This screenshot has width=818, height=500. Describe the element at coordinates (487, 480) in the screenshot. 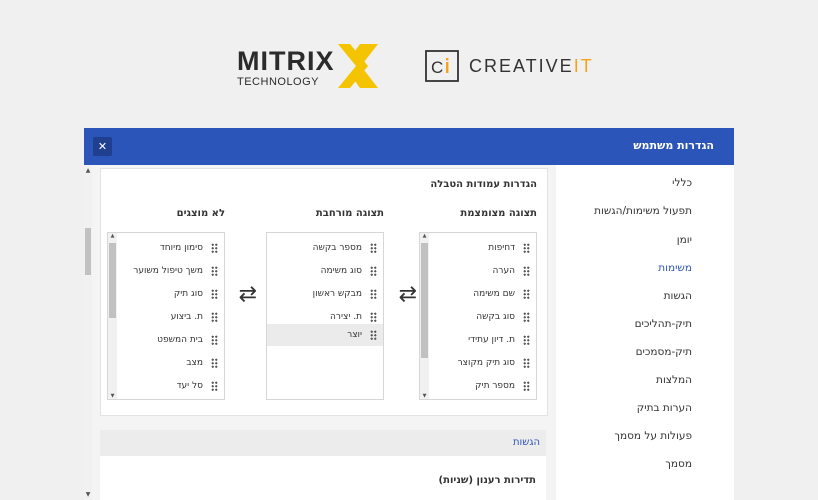

I see `refresh-rate-label: תדירות רענון (שניות)` at that location.